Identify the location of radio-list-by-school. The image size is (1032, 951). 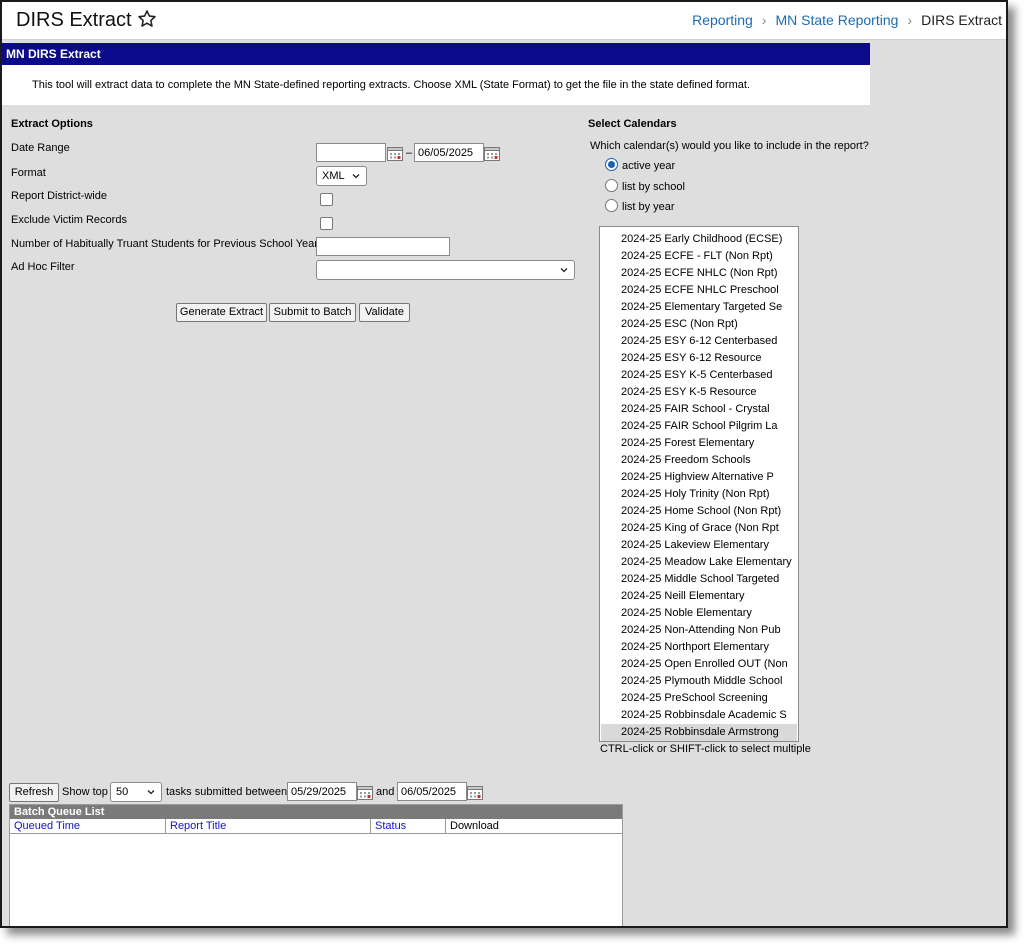
(611, 185).